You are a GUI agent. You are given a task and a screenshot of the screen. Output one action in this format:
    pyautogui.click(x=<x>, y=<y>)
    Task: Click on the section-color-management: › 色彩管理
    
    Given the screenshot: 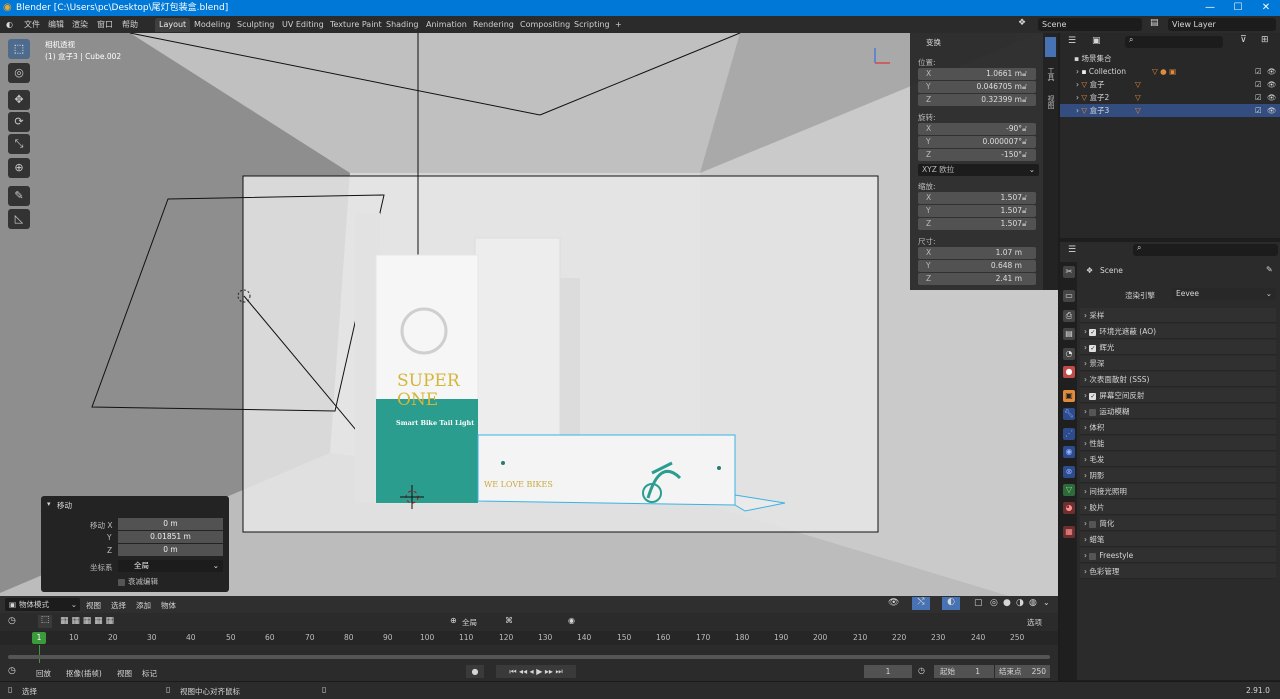 What is the action you would take?
    pyautogui.click(x=1178, y=571)
    